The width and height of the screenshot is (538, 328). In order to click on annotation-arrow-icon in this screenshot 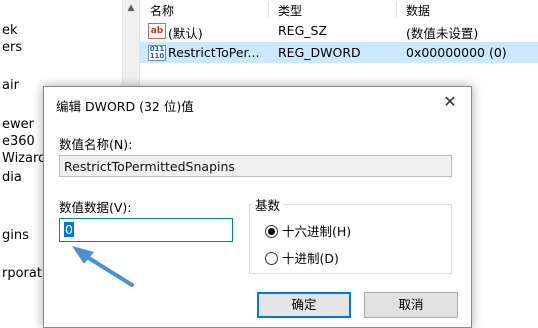, I will do `click(103, 266)`.